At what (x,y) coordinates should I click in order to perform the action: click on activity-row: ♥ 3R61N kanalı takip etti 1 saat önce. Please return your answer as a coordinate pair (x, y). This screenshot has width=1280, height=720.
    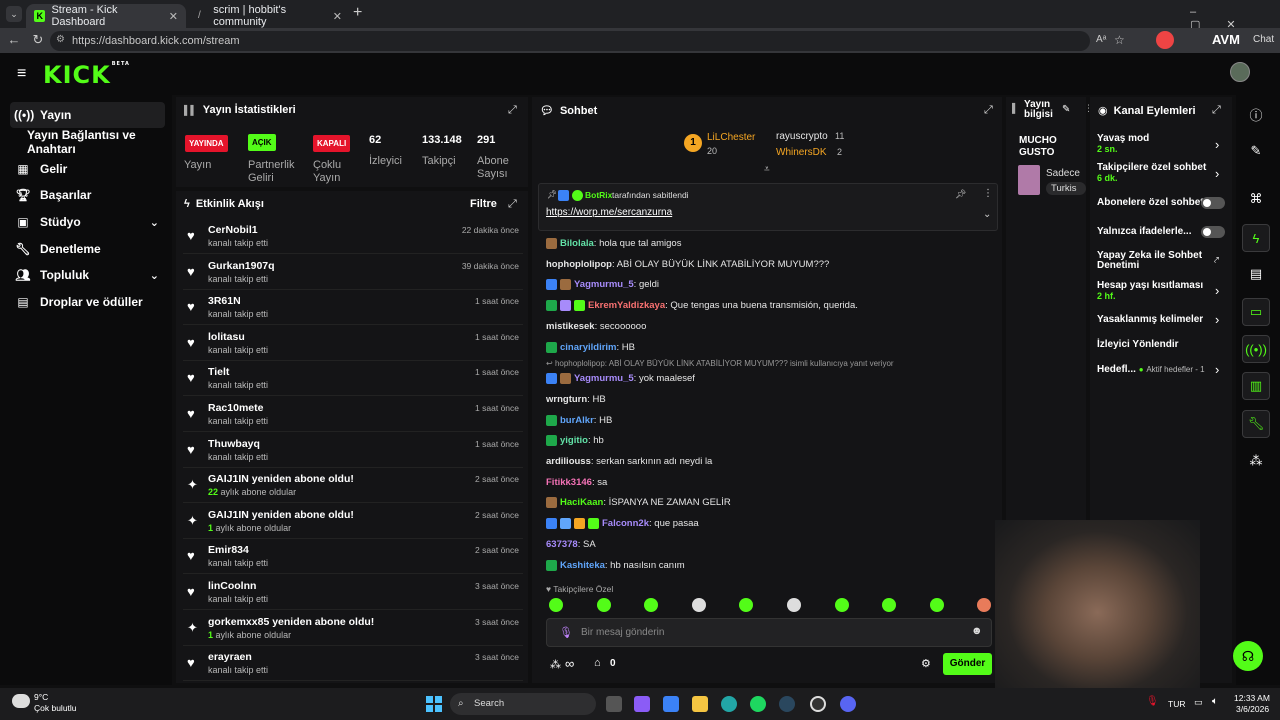
    Looking at the image, I should click on (353, 308).